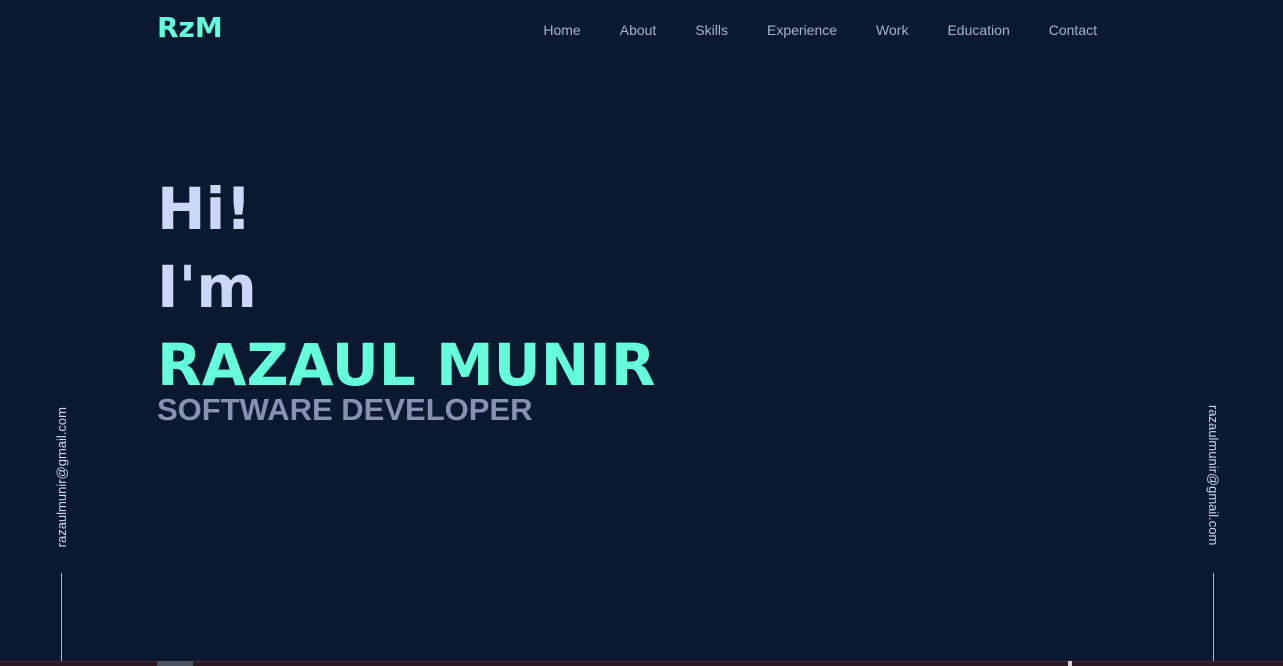  I want to click on side-divider-right, so click(1213, 619).